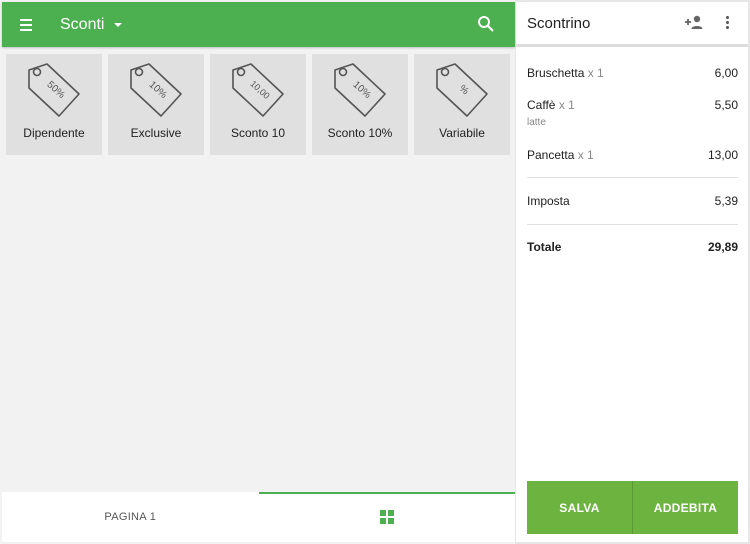 The image size is (750, 544). I want to click on item-name: Caffè, so click(541, 105).